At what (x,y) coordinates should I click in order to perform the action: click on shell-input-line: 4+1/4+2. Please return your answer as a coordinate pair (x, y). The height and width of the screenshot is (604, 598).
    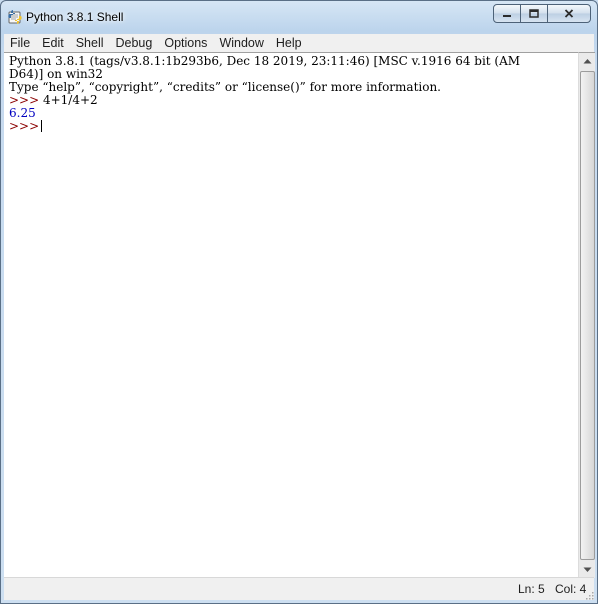
    Looking at the image, I should click on (68, 100).